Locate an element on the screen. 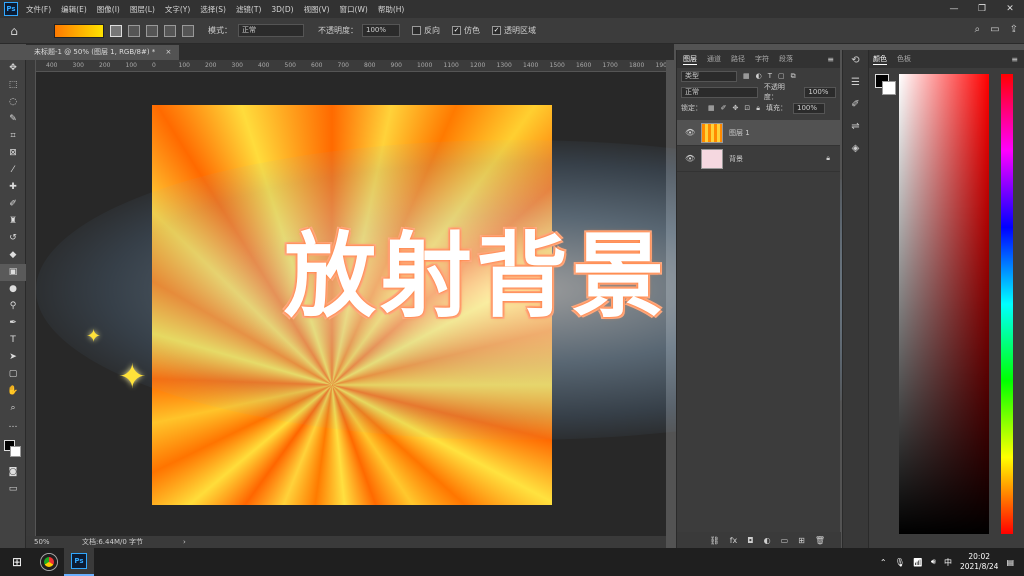 The height and width of the screenshot is (576, 1024). document-tab: 未标题-1 @ 50% (图层 1, RGB/8#) * × is located at coordinates (103, 52).